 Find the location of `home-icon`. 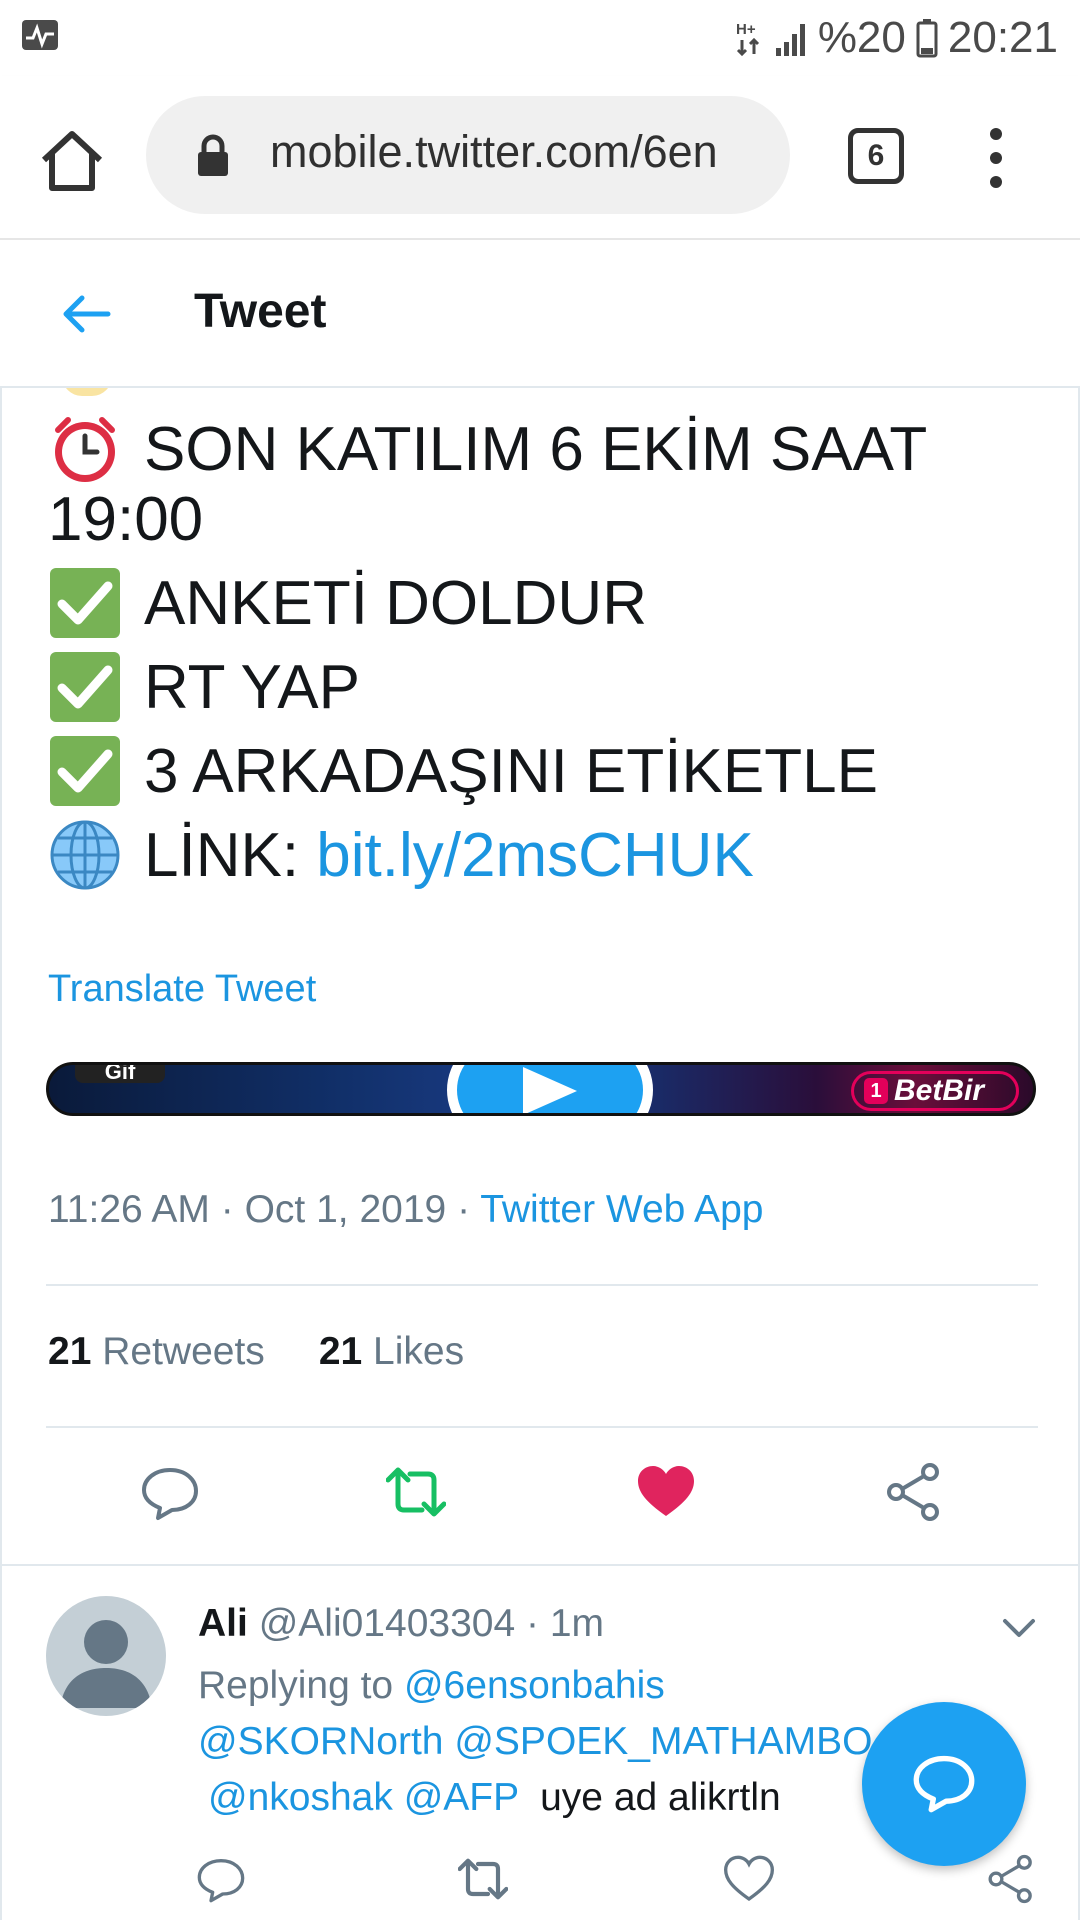

home-icon is located at coordinates (72, 160).